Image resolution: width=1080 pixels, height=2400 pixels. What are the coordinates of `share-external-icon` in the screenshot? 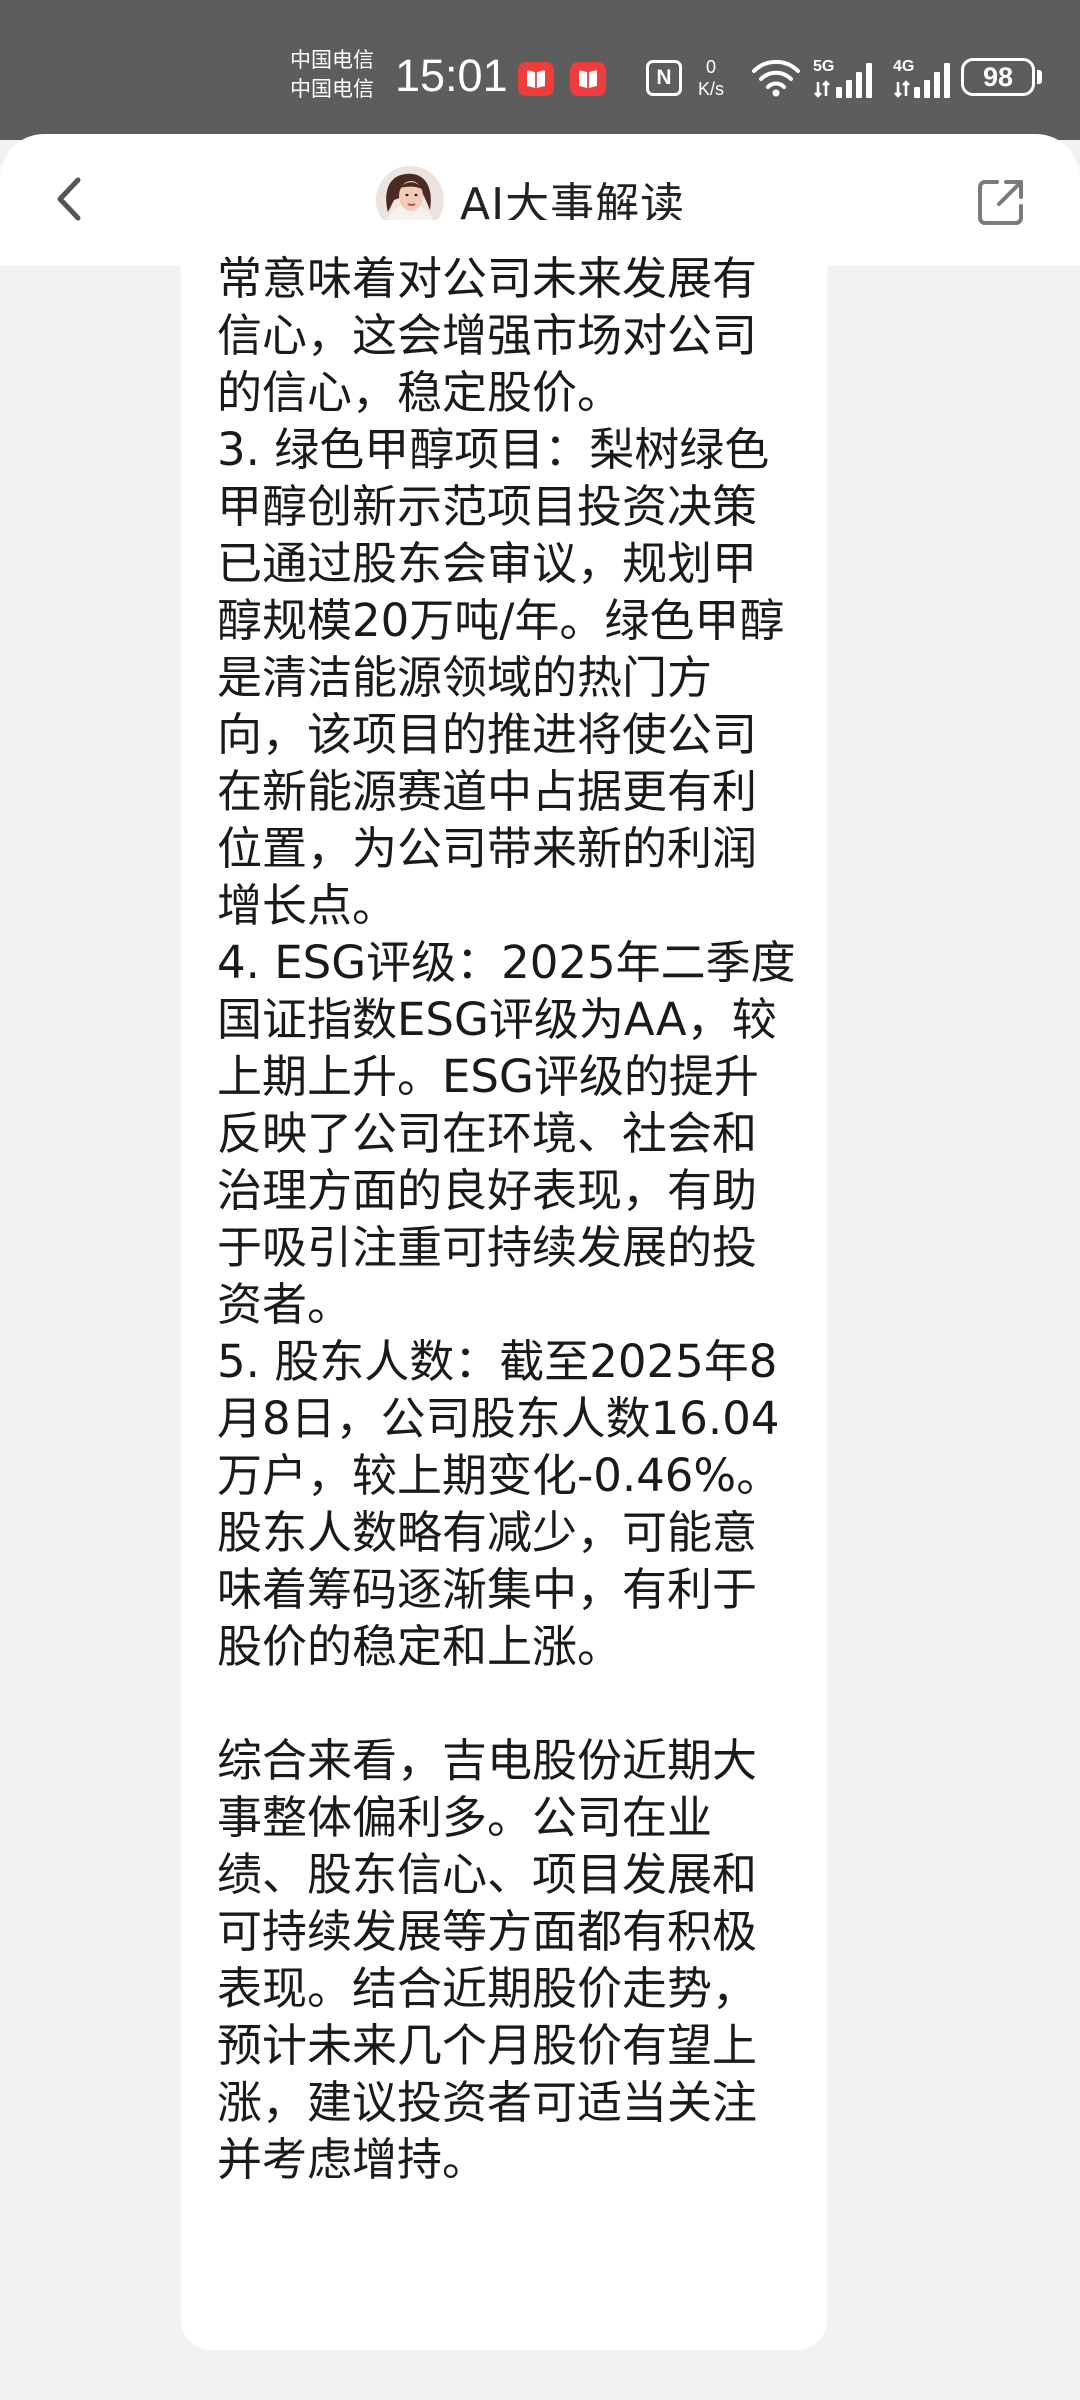 It's located at (1000, 202).